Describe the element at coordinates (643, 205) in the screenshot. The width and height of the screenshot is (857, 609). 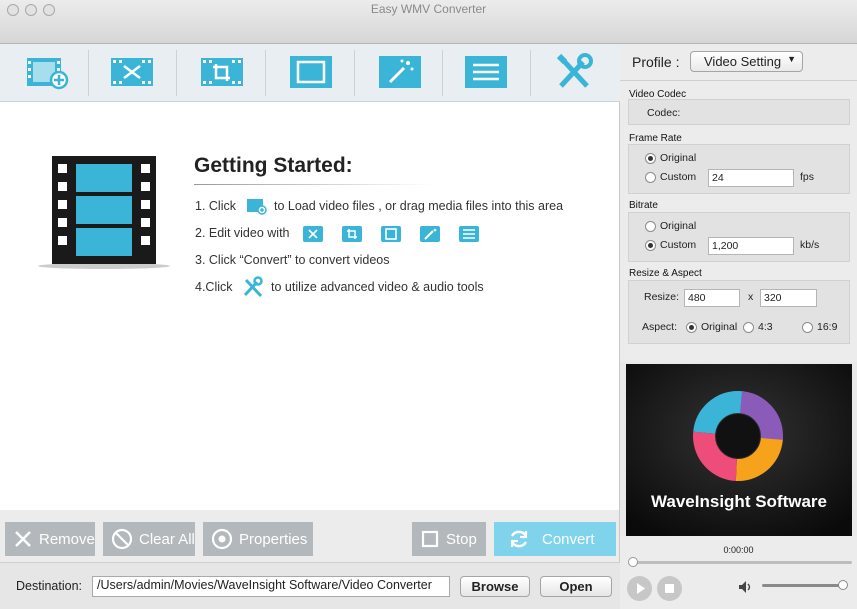
I see `bitrate-header: Bitrate` at that location.